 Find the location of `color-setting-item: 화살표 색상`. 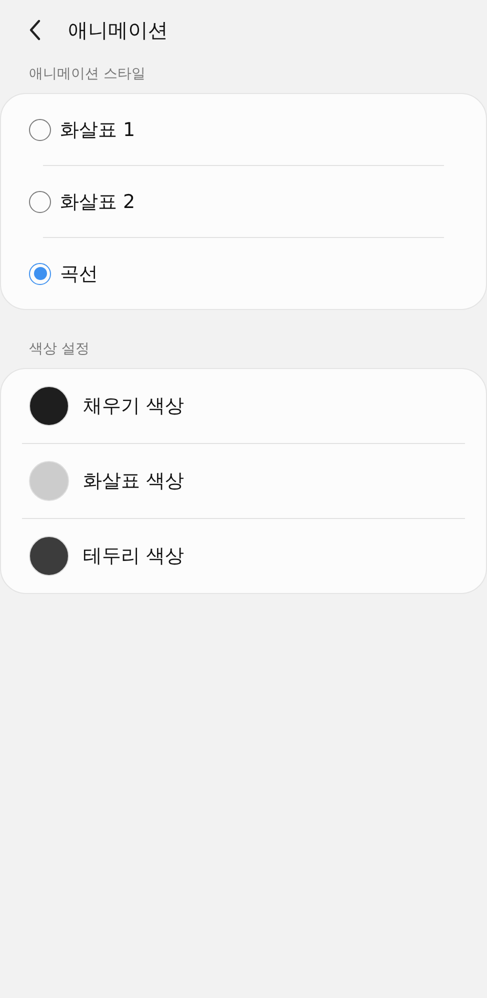

color-setting-item: 화살표 색상 is located at coordinates (243, 481).